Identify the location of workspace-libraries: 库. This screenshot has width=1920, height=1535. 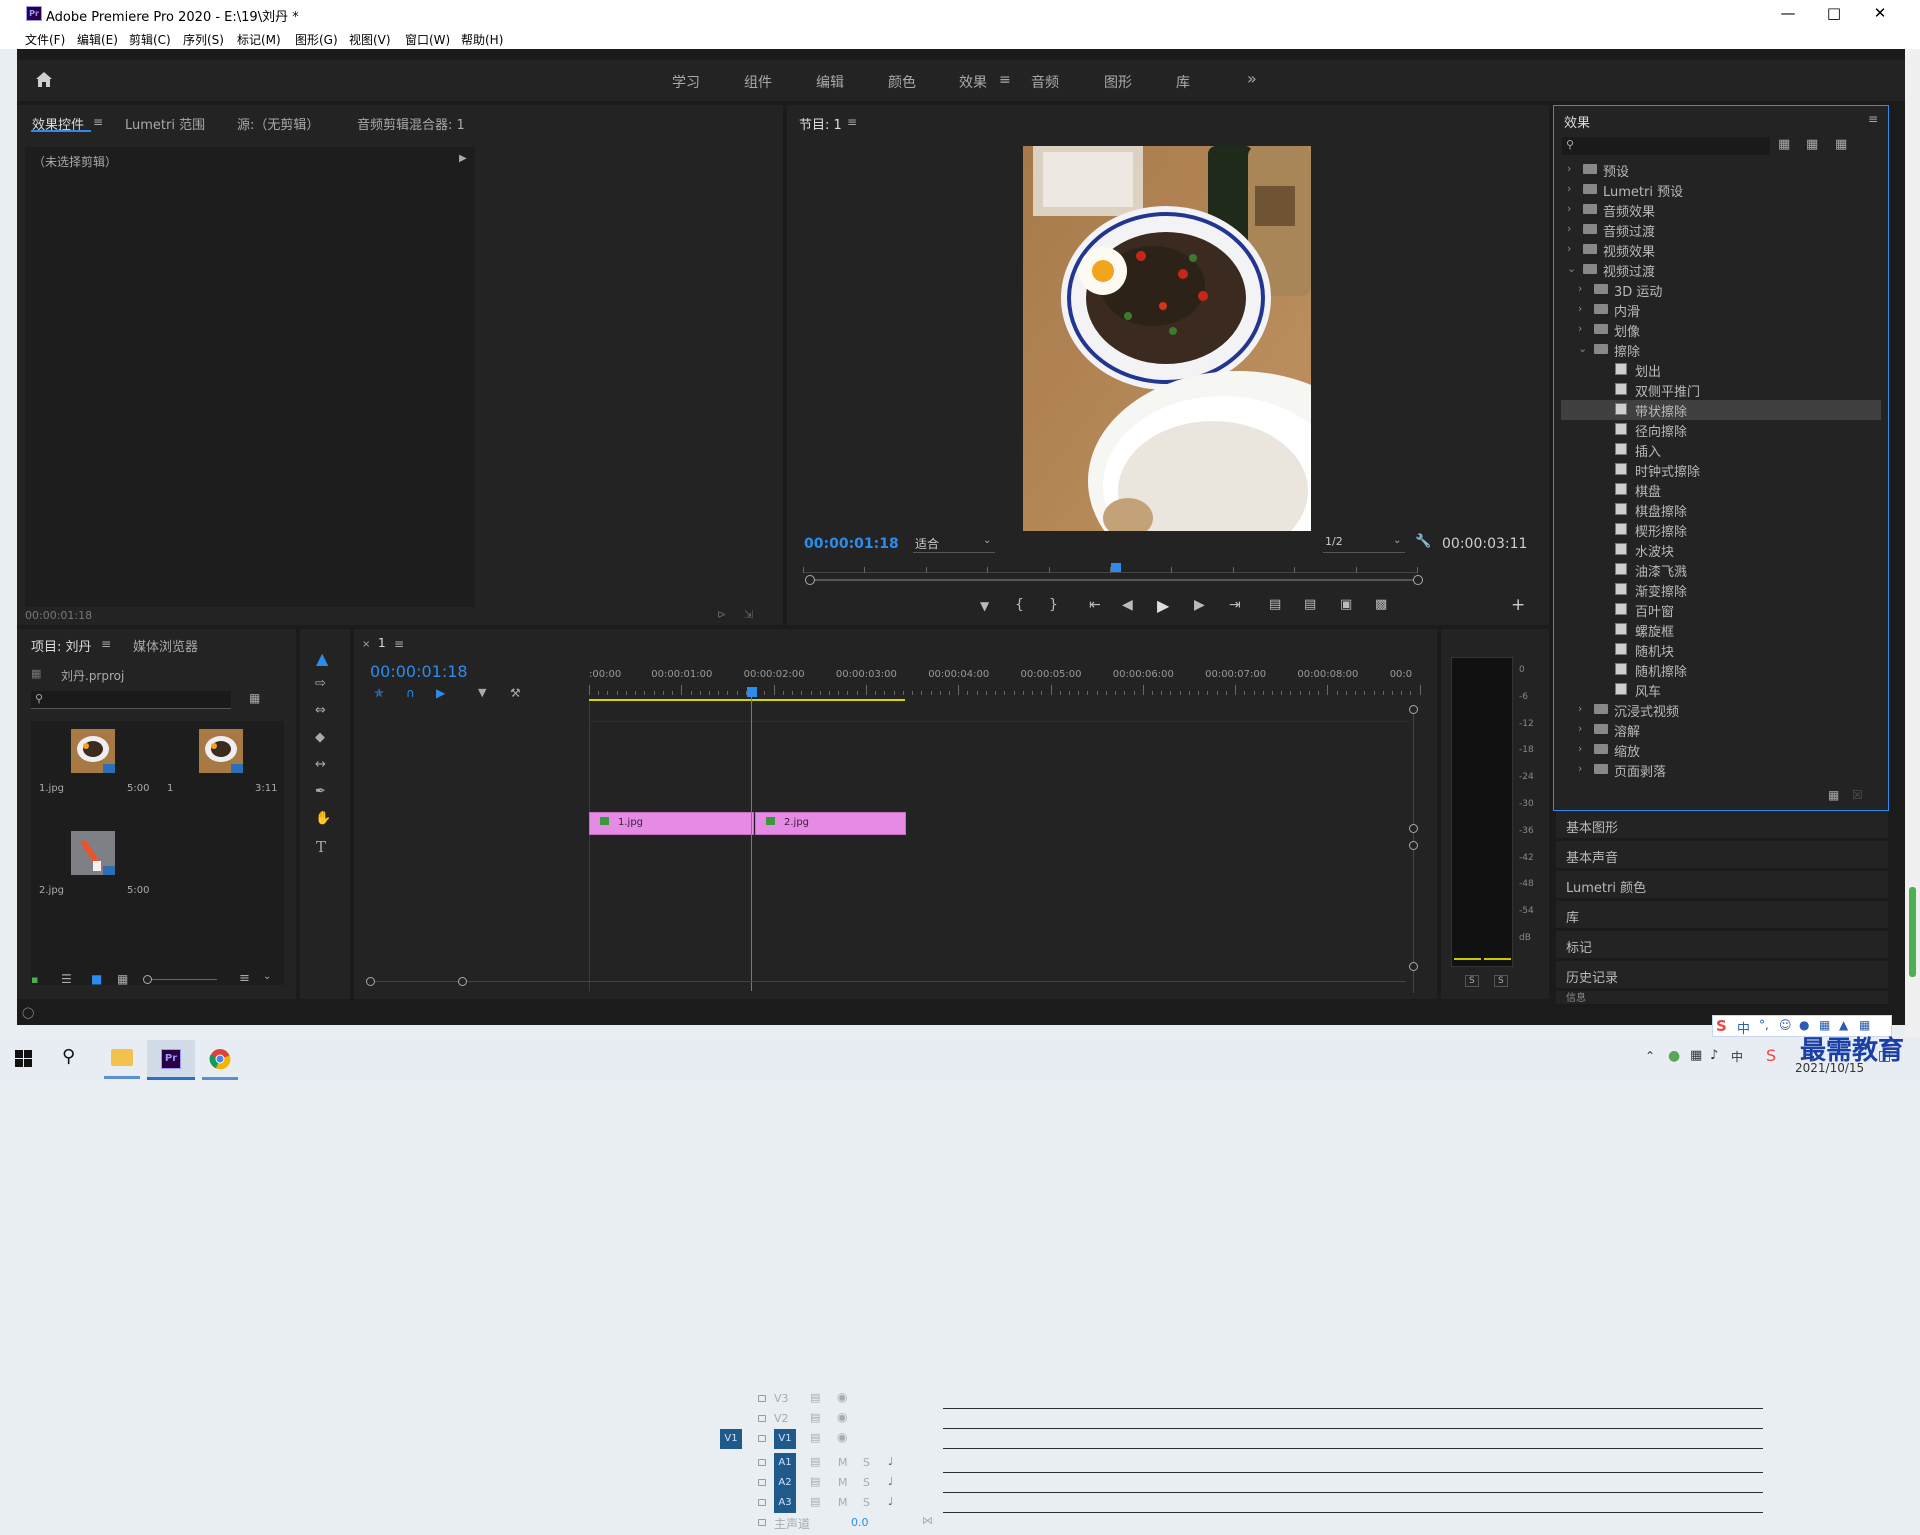
(1183, 82).